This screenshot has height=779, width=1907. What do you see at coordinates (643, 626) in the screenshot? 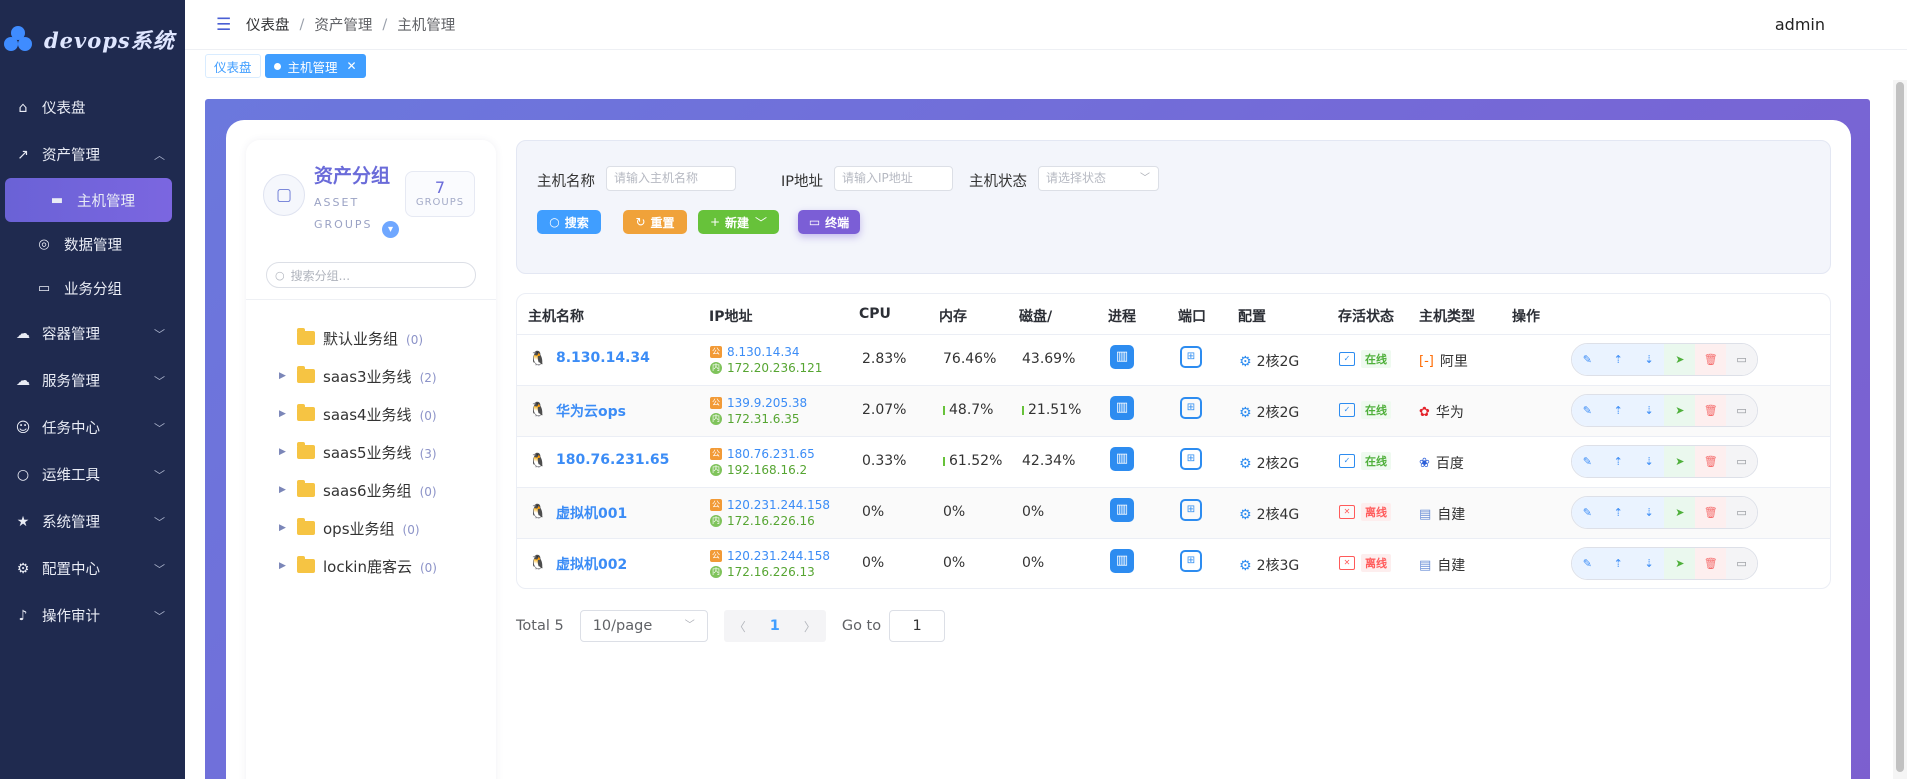
I see `page-size-select: 10/page ﹀` at bounding box center [643, 626].